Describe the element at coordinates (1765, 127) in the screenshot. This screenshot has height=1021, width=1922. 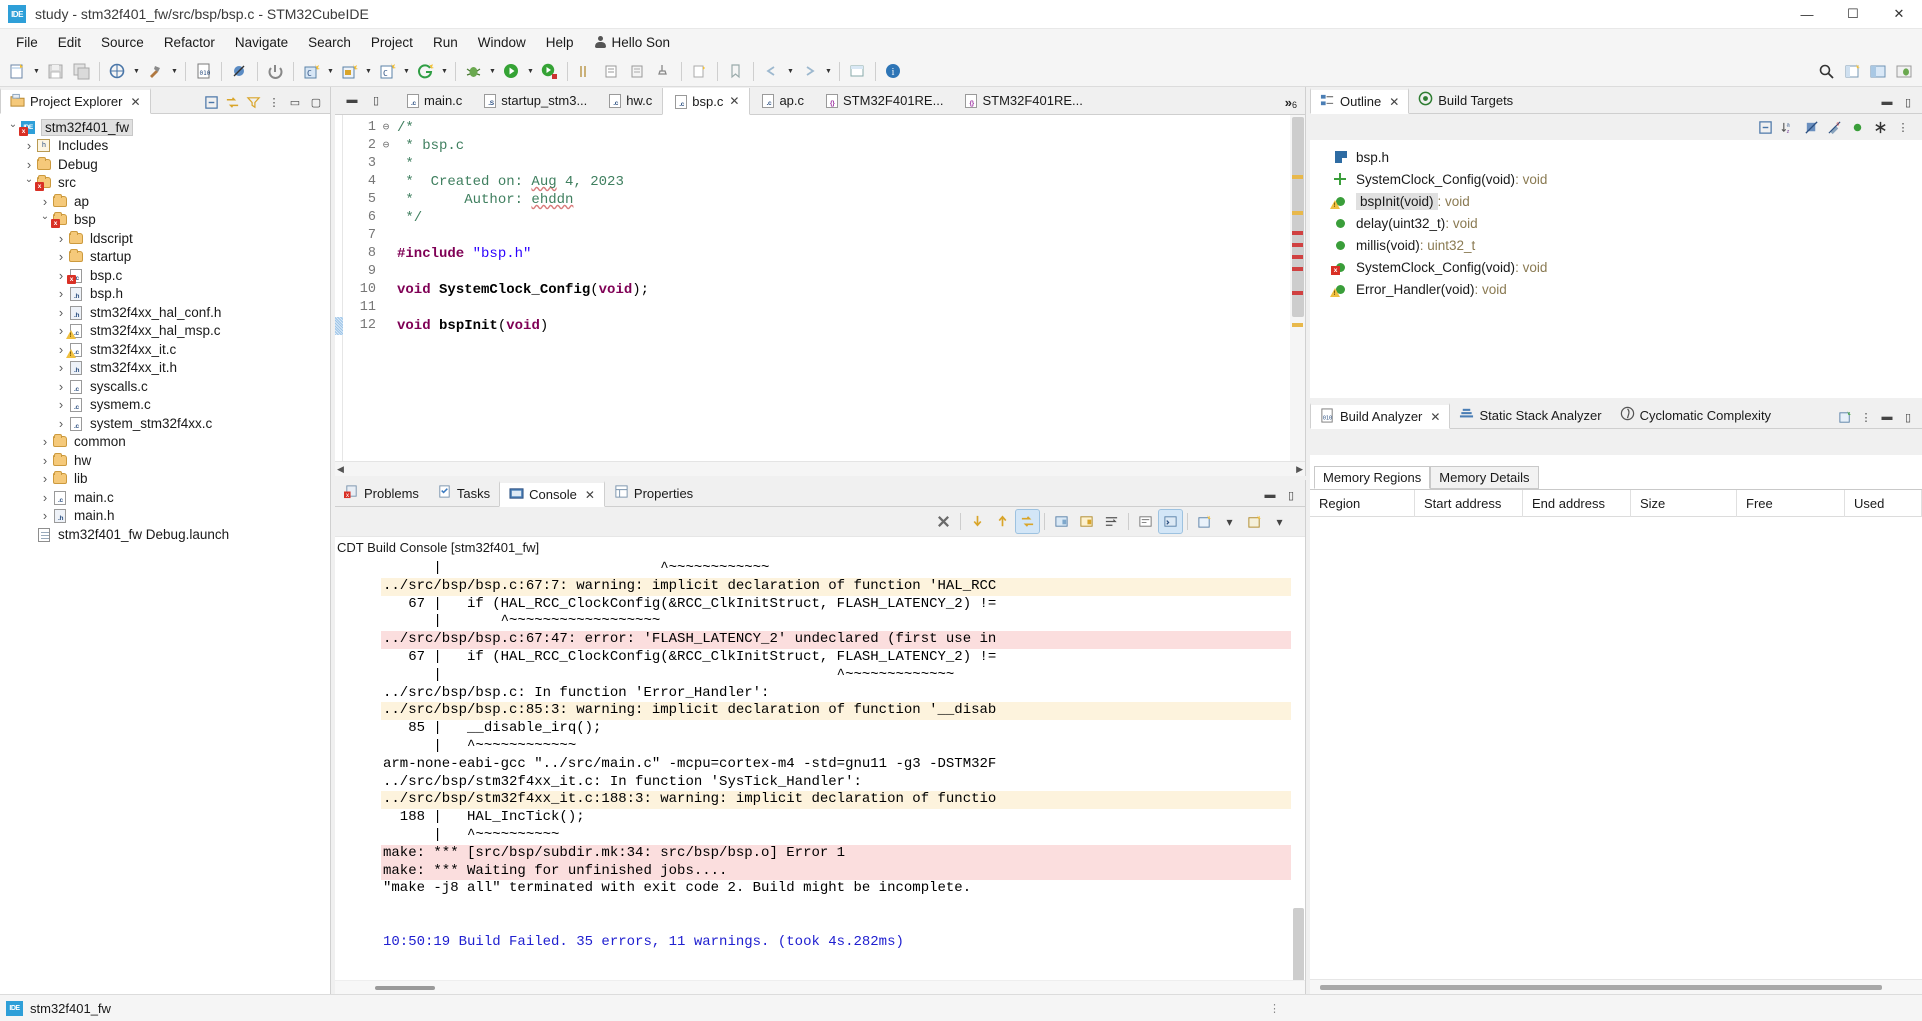
I see `collapse-all-icon` at that location.